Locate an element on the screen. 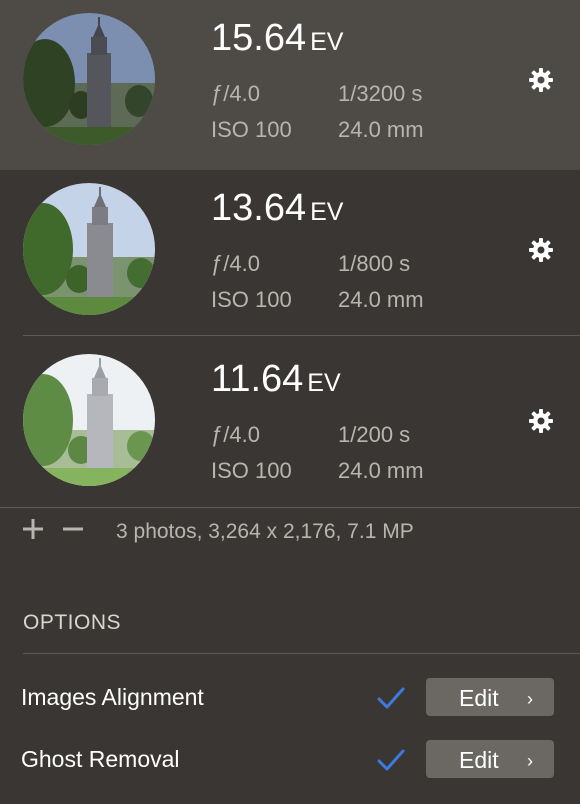  shutter-speed: 1/200 s is located at coordinates (374, 434).